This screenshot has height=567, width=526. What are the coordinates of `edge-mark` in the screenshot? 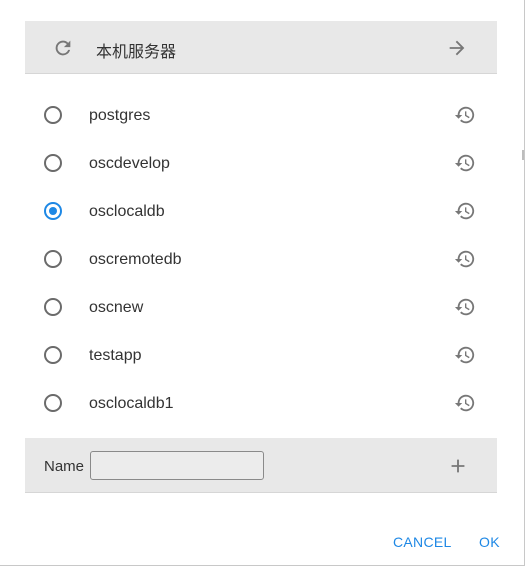 It's located at (523, 155).